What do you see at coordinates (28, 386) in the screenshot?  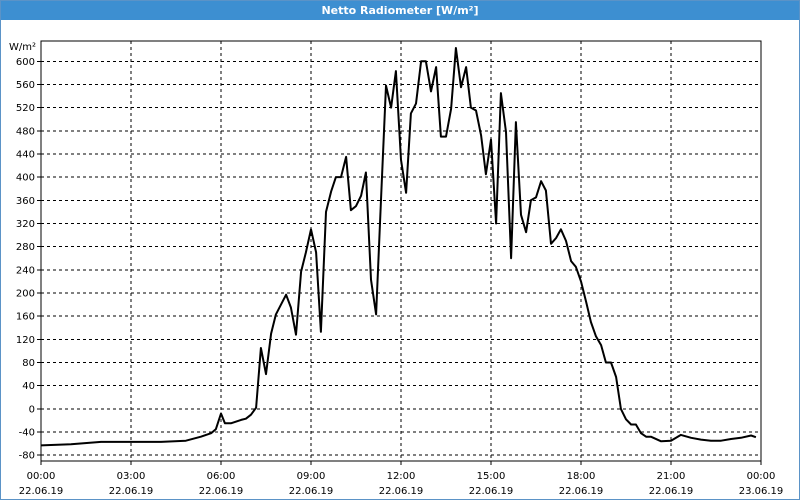 I see `y-tick-label: 40` at bounding box center [28, 386].